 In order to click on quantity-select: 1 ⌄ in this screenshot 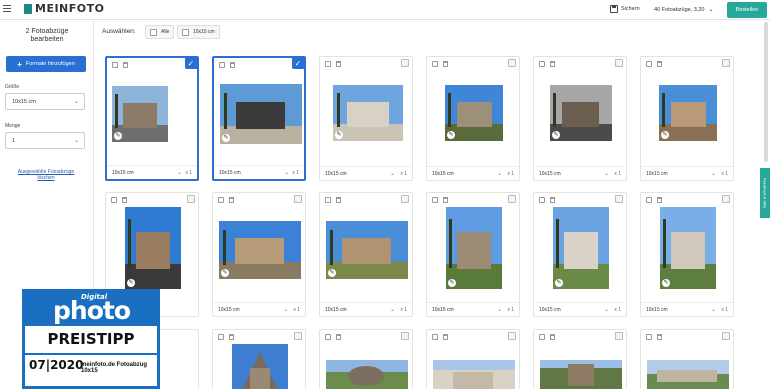, I will do `click(45, 140)`.